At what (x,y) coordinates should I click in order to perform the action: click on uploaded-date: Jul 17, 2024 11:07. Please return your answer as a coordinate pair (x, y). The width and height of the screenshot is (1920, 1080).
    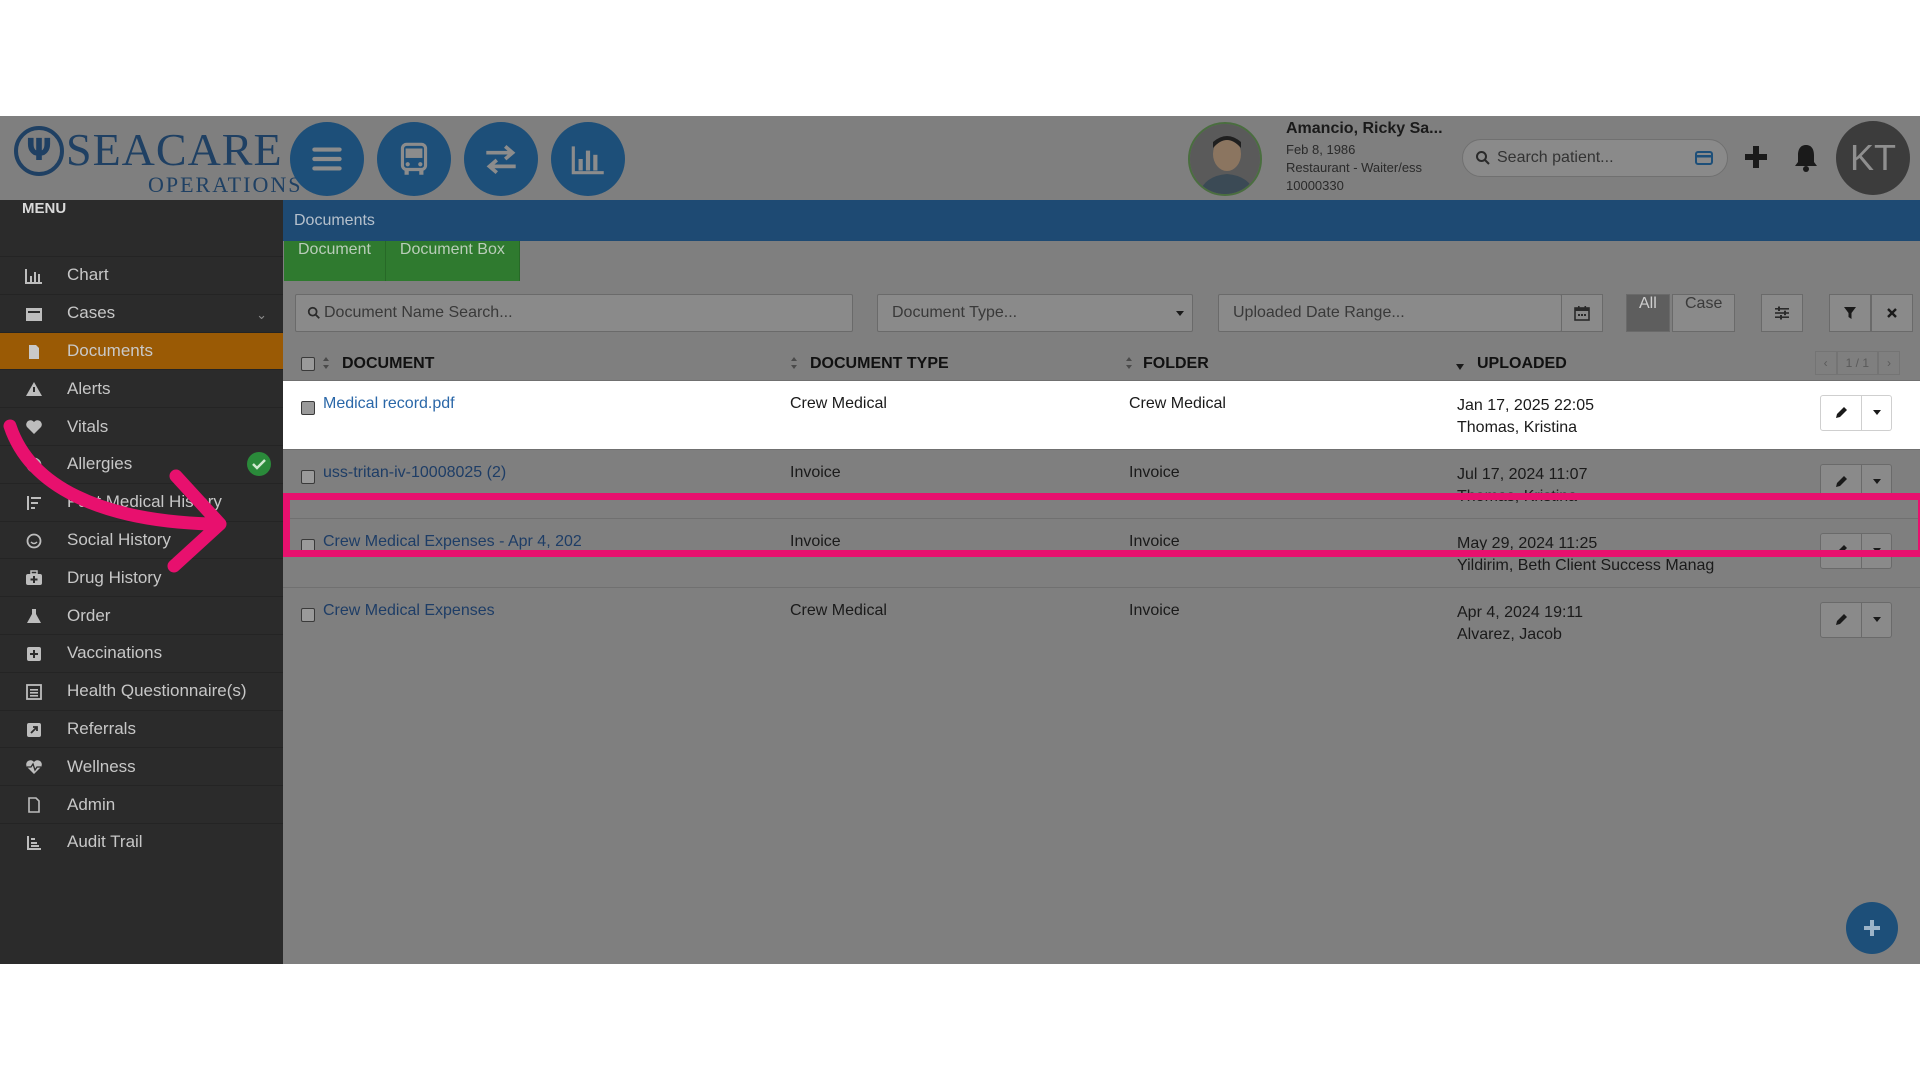
    Looking at the image, I should click on (1522, 474).